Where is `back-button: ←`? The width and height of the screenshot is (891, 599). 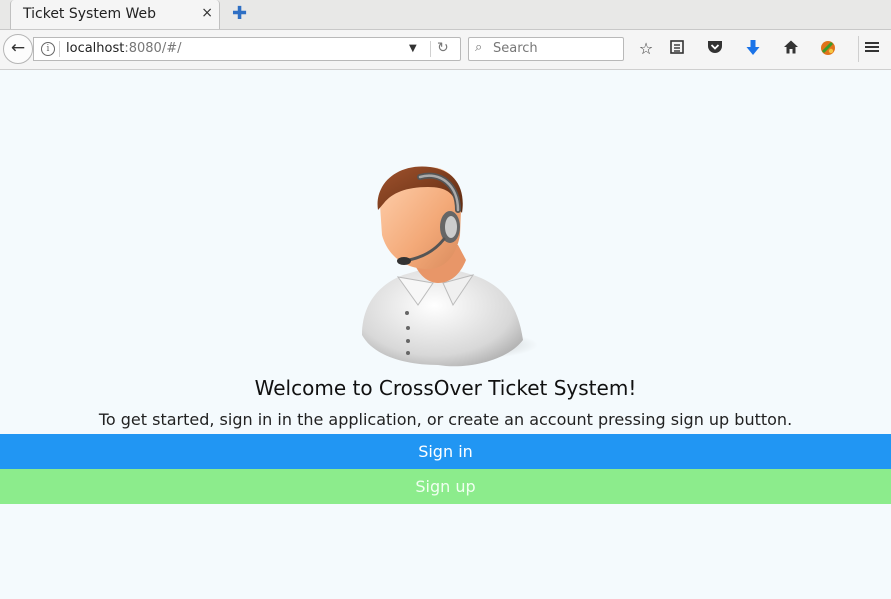 back-button: ← is located at coordinates (18, 49).